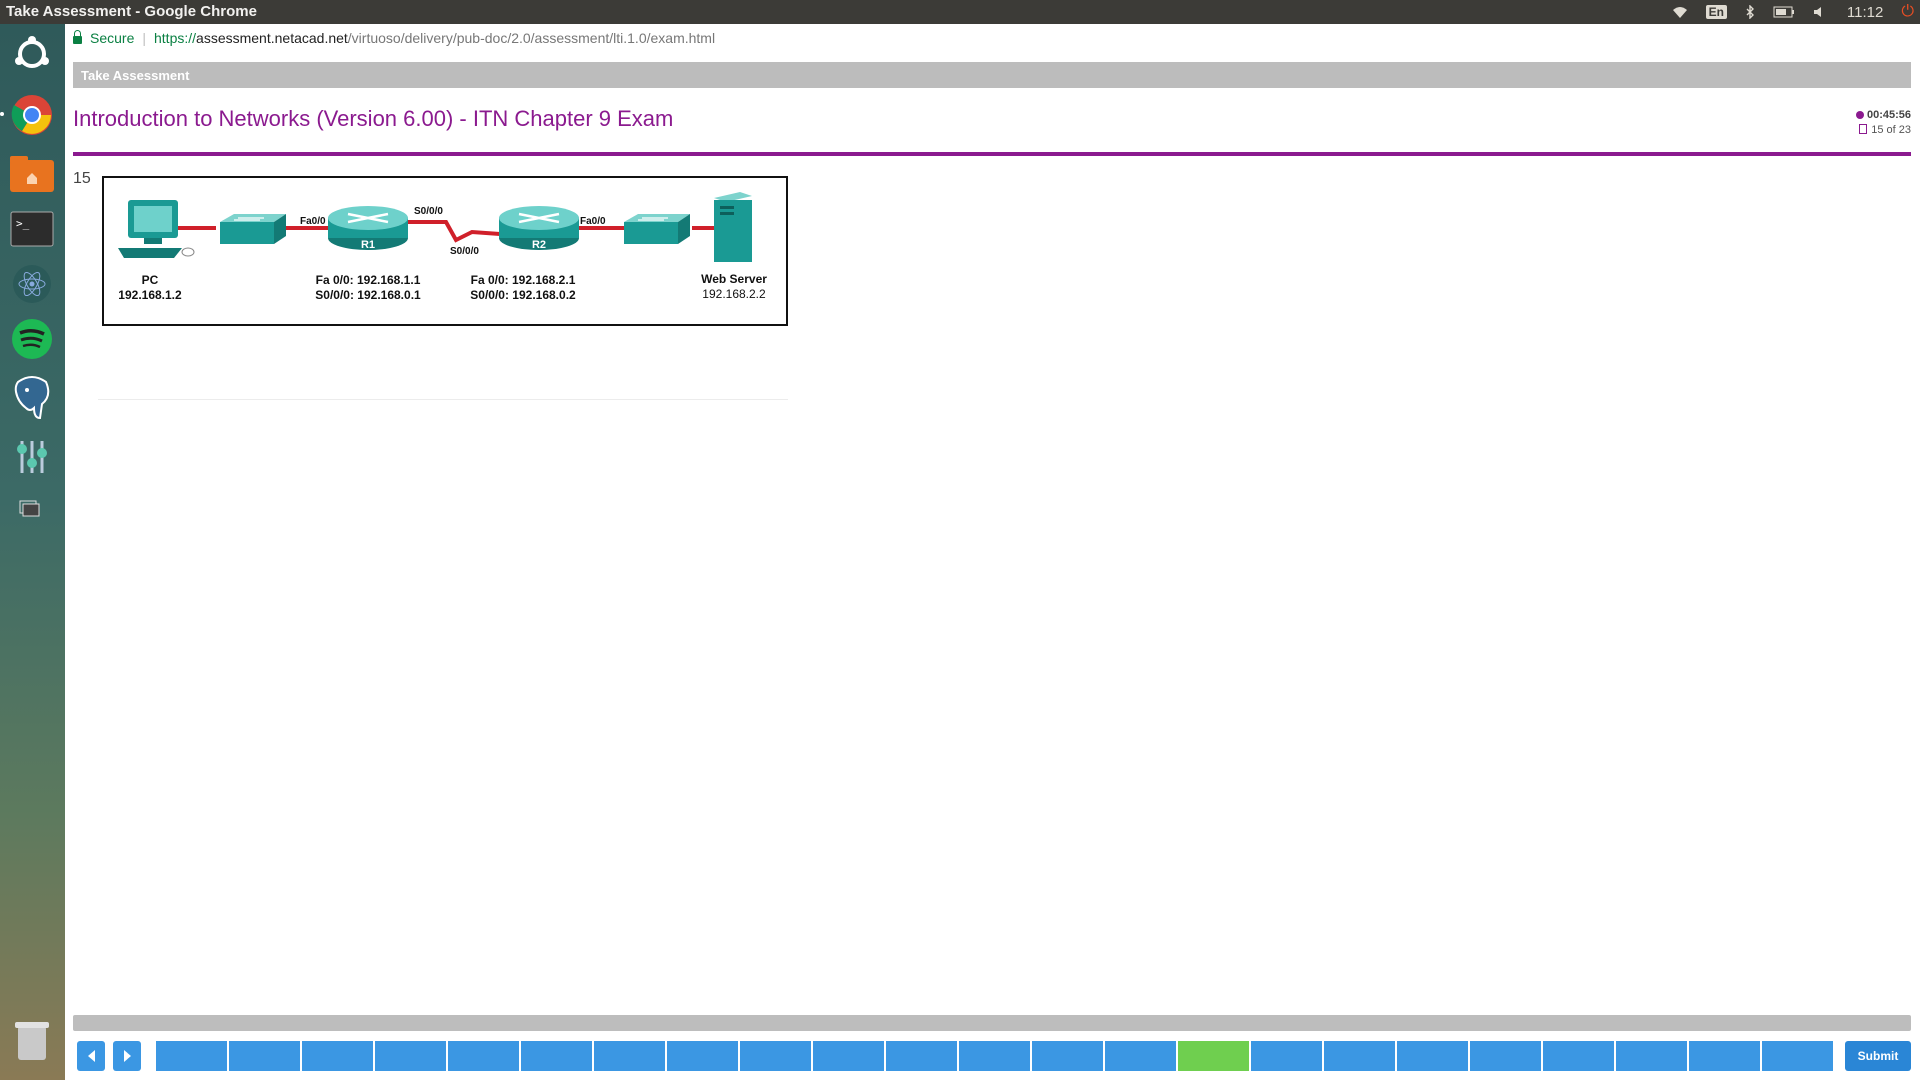 The height and width of the screenshot is (1080, 1920). Describe the element at coordinates (1907, 12) in the screenshot. I see `power-icon: ⏻` at that location.